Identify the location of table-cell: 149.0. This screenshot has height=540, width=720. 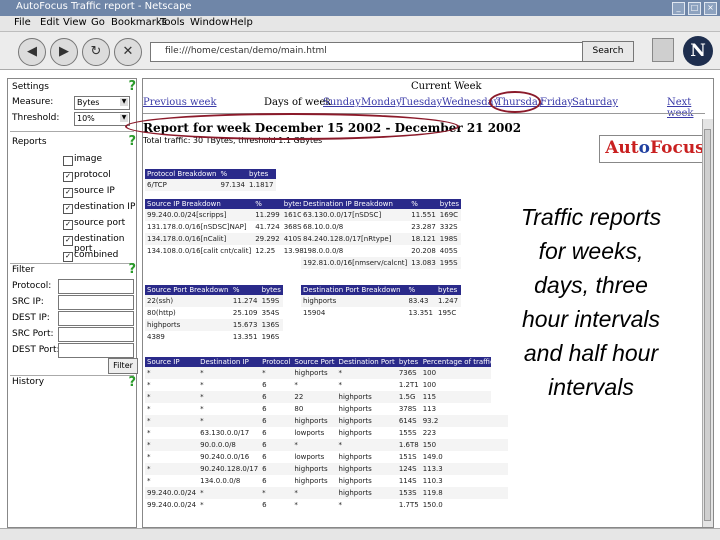
(432, 457).